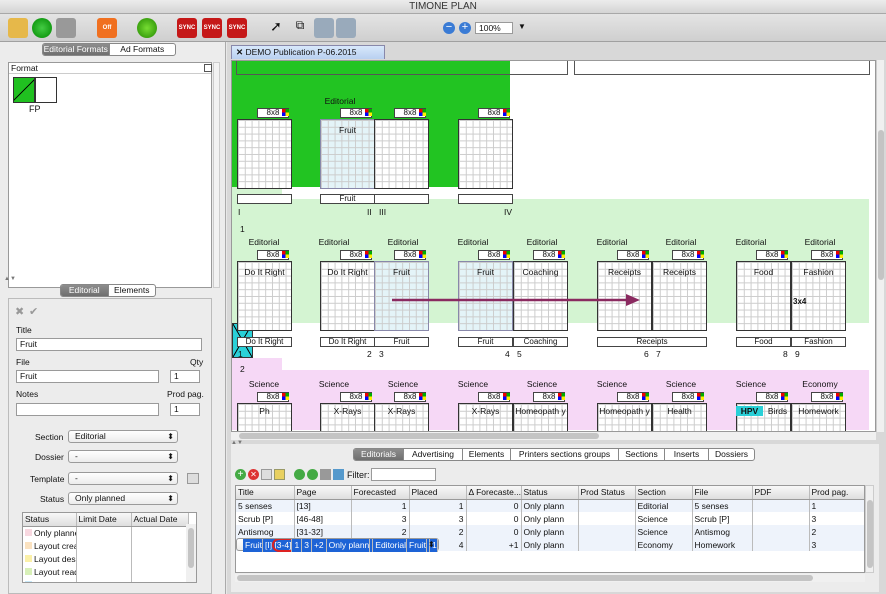 Image resolution: width=886 pixels, height=594 pixels. Describe the element at coordinates (123, 478) in the screenshot. I see `template-select: -` at that location.